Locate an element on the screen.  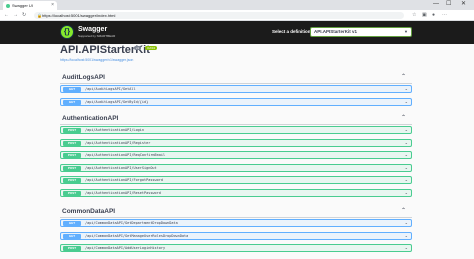
browser-tab: Swagger UI × is located at coordinates (30, 5).